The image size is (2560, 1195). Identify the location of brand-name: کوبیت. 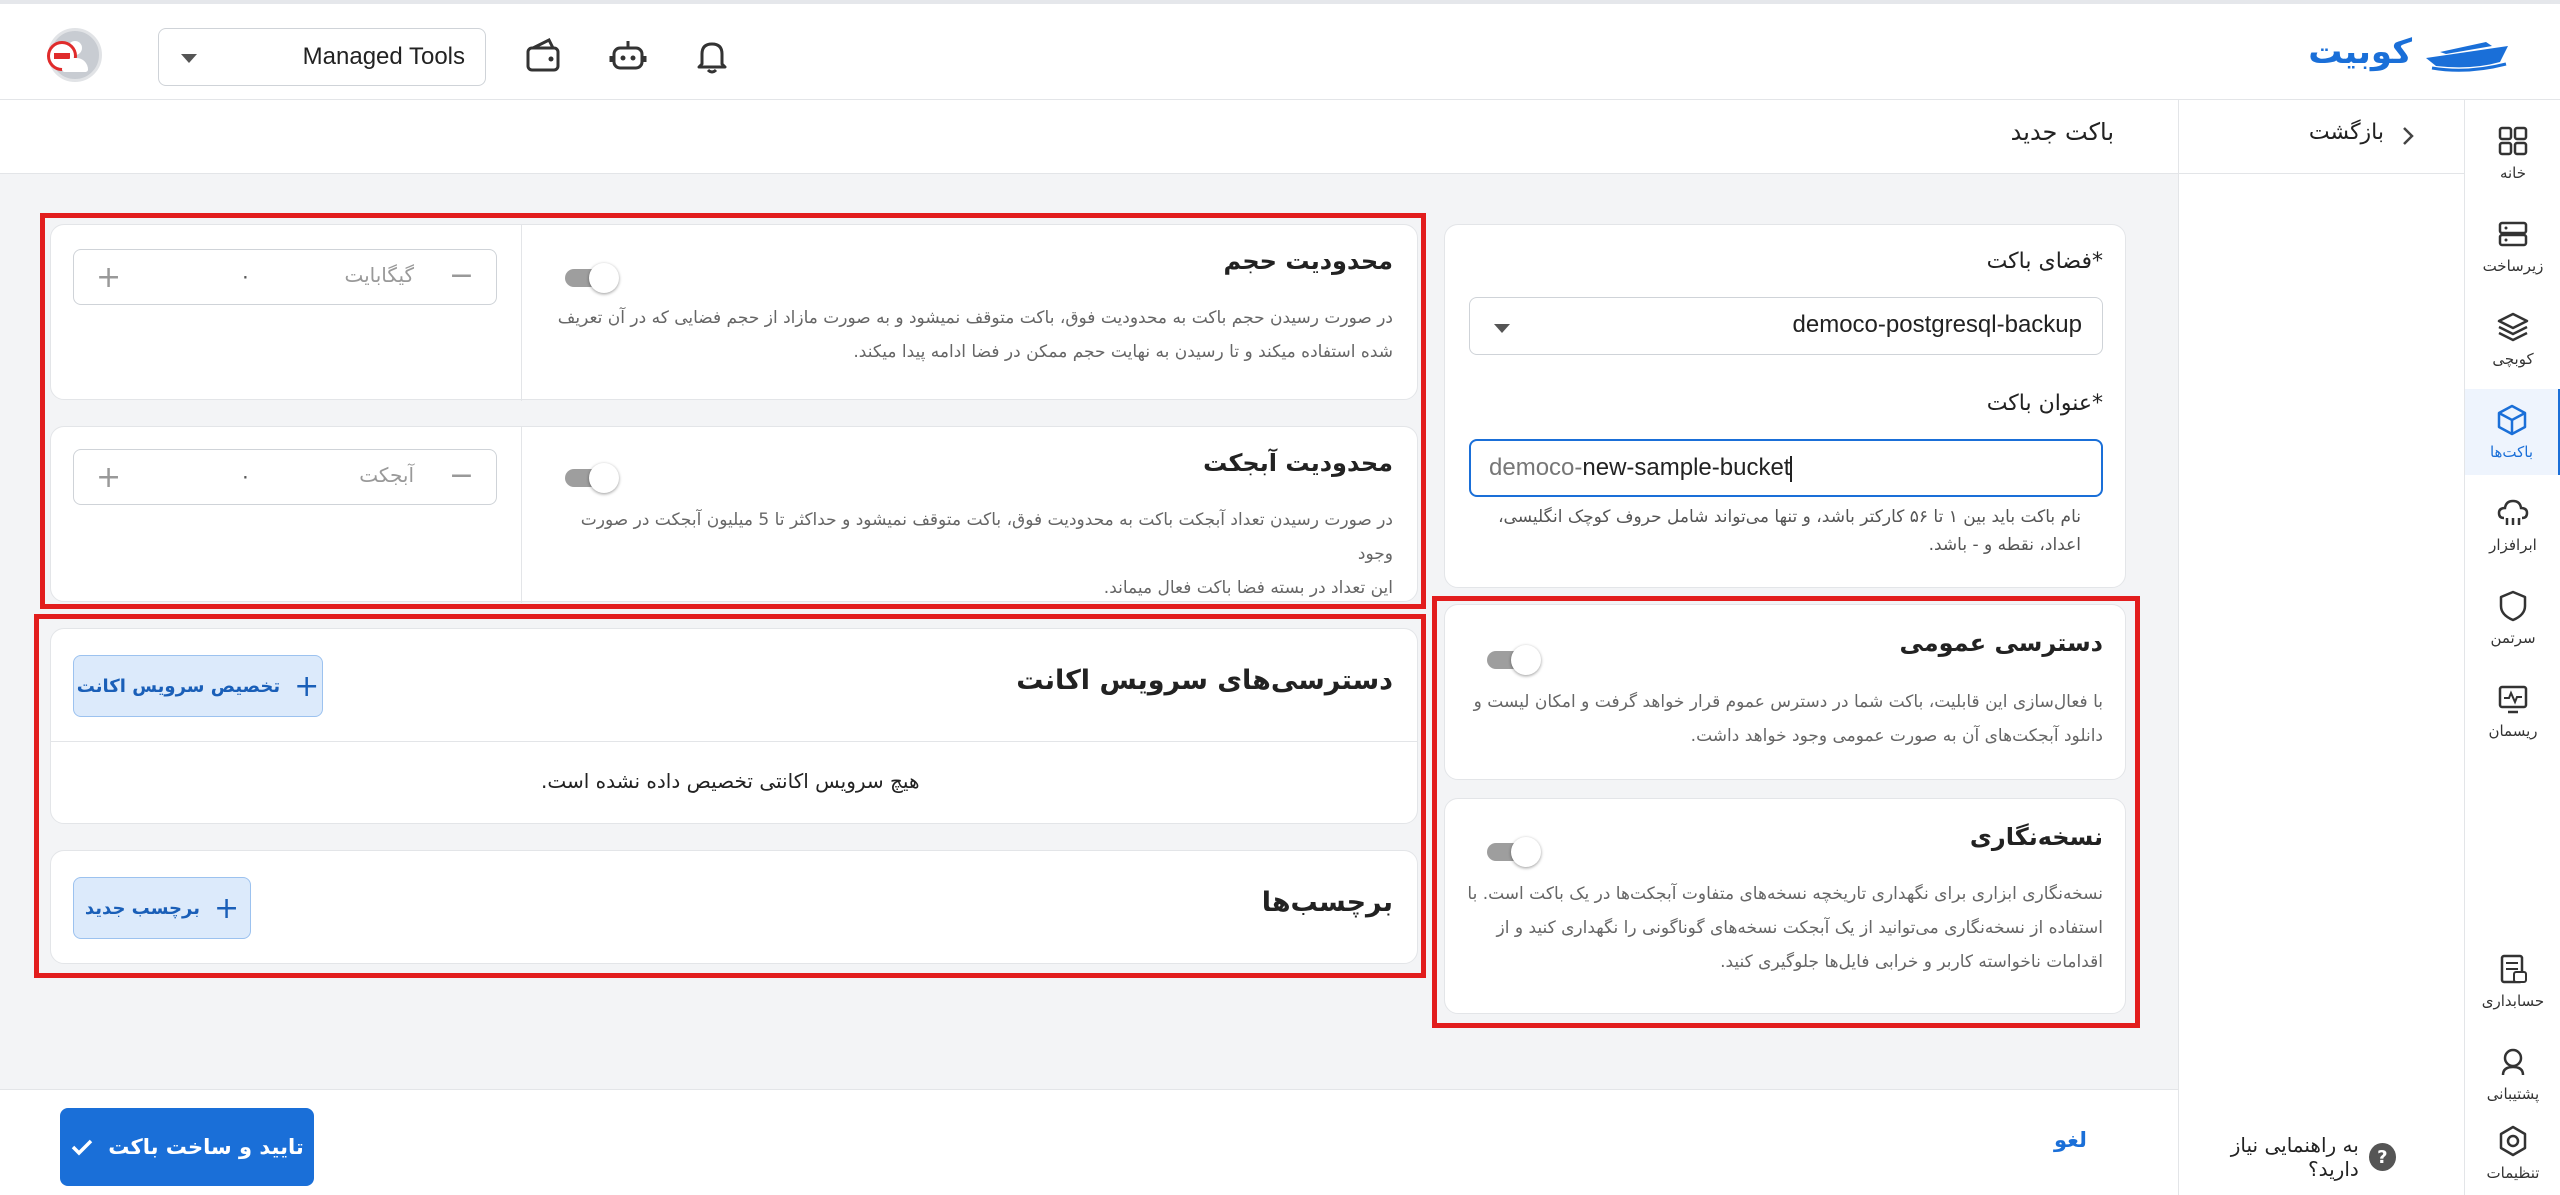
(2360, 52).